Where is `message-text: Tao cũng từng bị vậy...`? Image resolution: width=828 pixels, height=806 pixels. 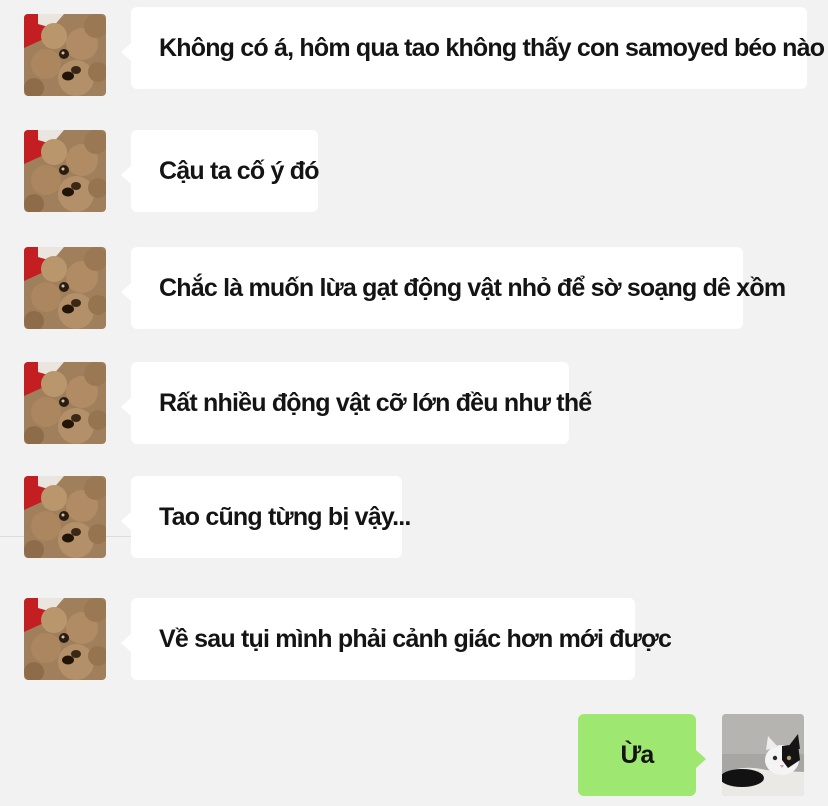
message-text: Tao cũng từng bị vậy... is located at coordinates (285, 516).